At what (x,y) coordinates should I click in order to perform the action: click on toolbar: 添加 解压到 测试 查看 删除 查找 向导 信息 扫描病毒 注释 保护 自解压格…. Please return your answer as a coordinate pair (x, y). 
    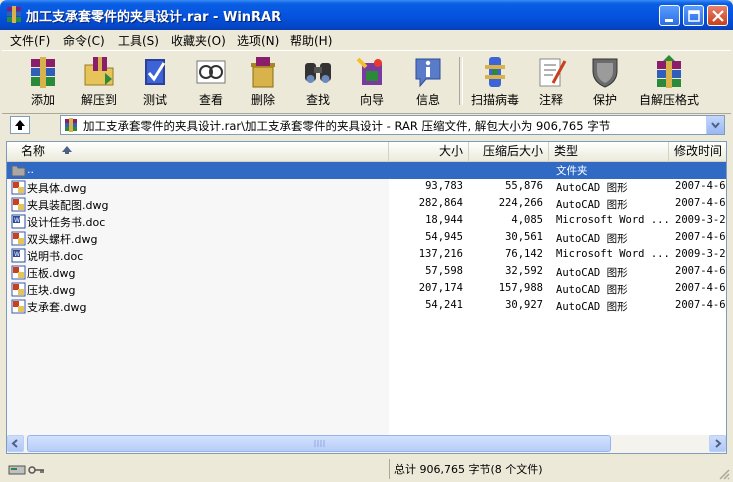
    Looking at the image, I should click on (366, 82).